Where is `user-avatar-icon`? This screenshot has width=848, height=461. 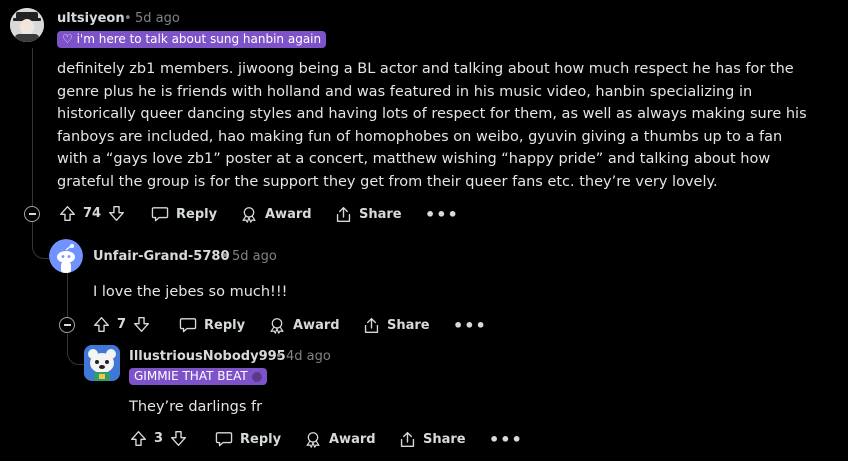 user-avatar-icon is located at coordinates (27, 25).